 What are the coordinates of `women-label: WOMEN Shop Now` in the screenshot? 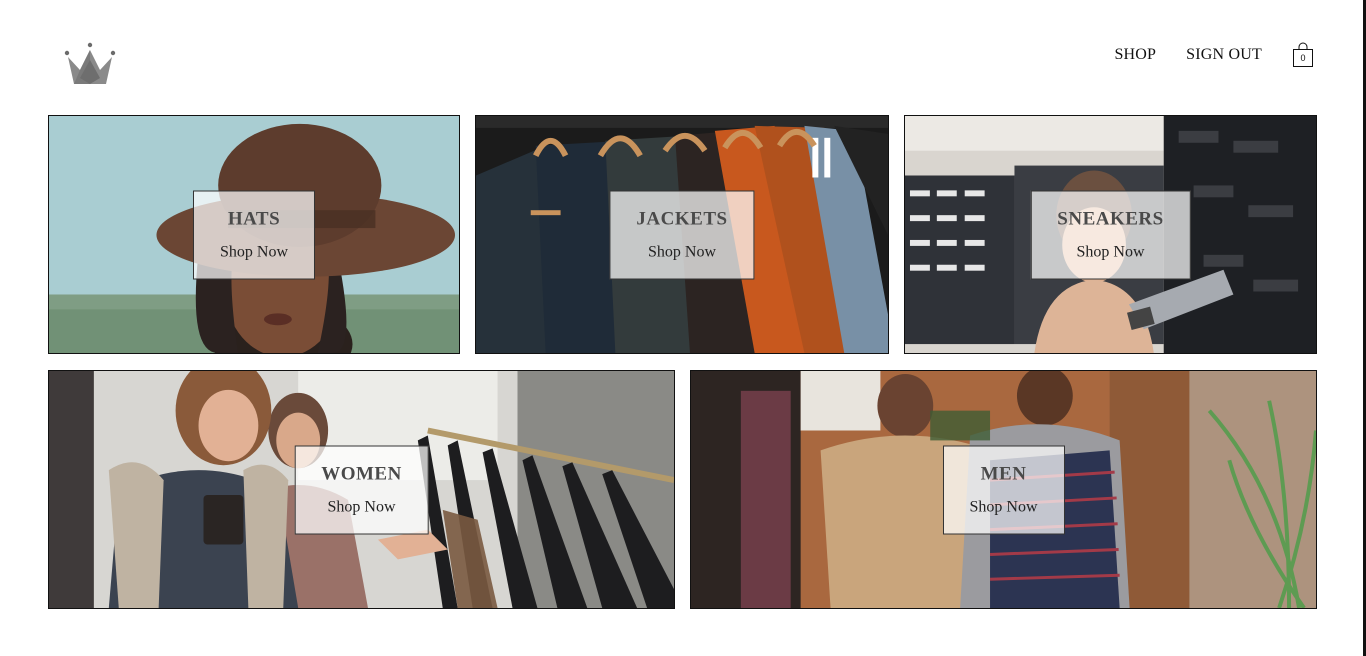 It's located at (361, 489).